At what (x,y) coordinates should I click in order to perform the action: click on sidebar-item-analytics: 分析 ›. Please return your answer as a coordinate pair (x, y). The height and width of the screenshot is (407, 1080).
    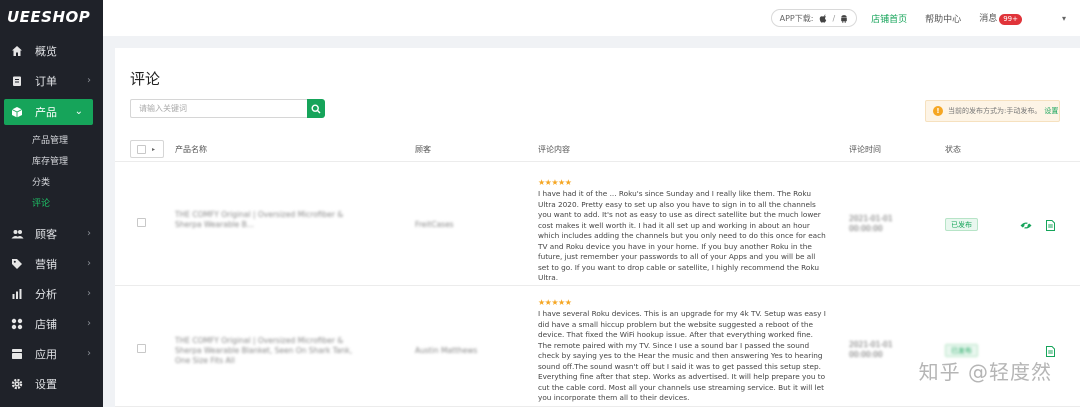
    Looking at the image, I should click on (51, 294).